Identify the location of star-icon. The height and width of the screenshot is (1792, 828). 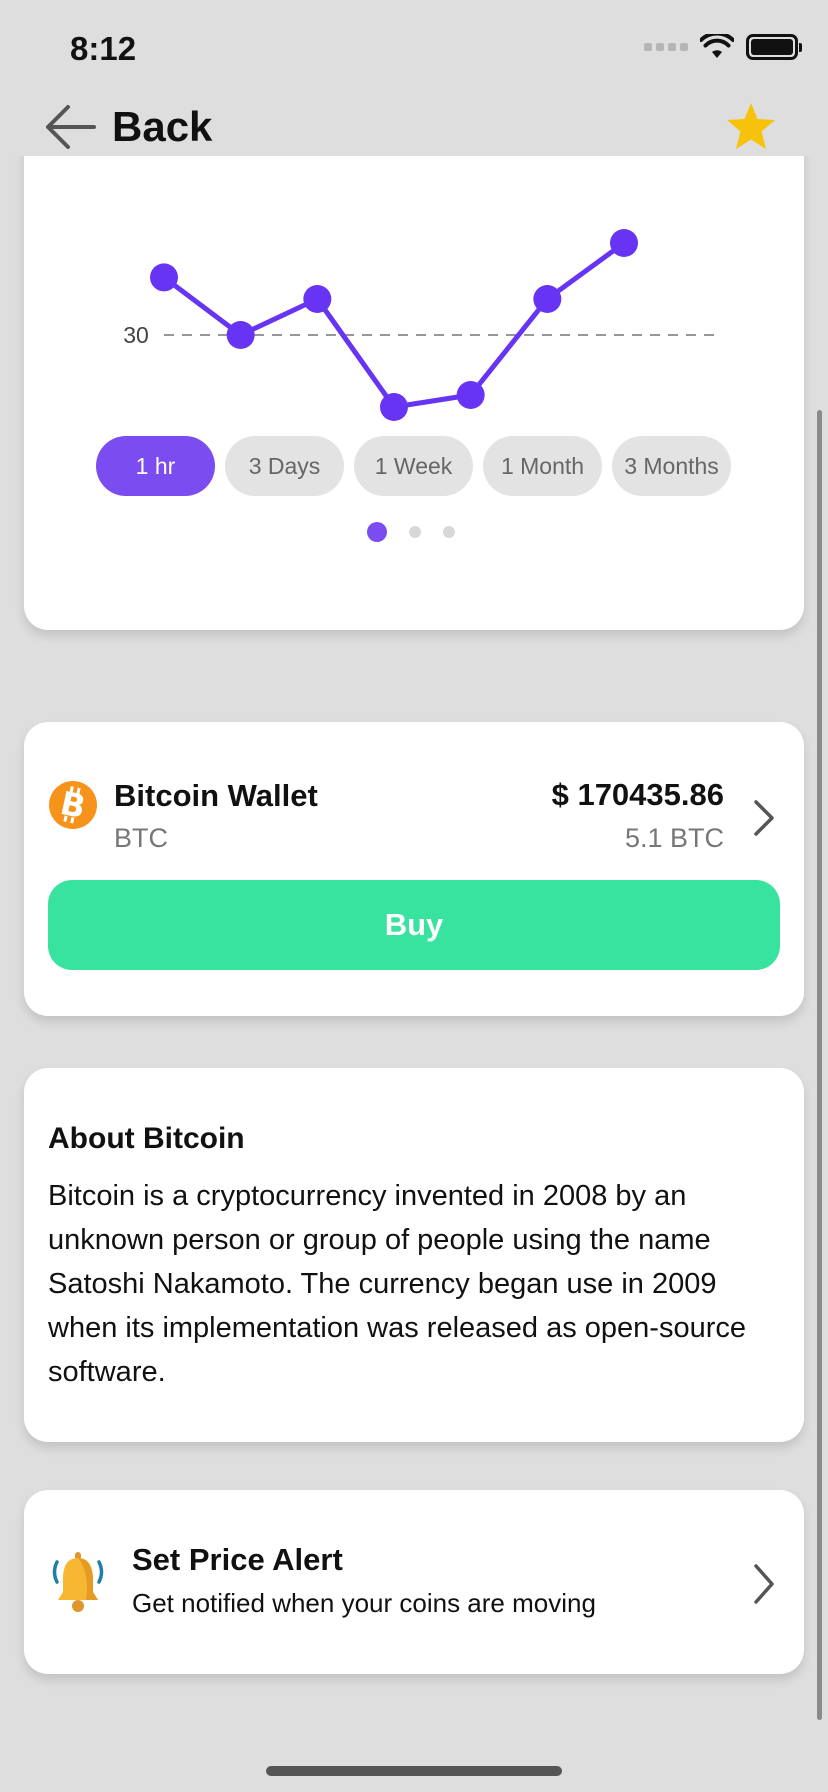
(751, 127).